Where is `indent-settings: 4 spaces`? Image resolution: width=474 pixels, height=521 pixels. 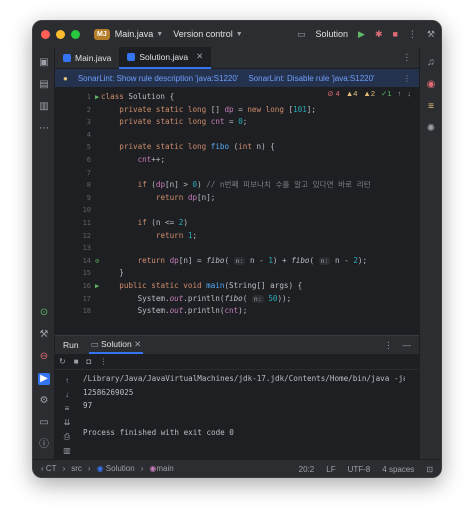
indent-settings: 4 spaces is located at coordinates (398, 469).